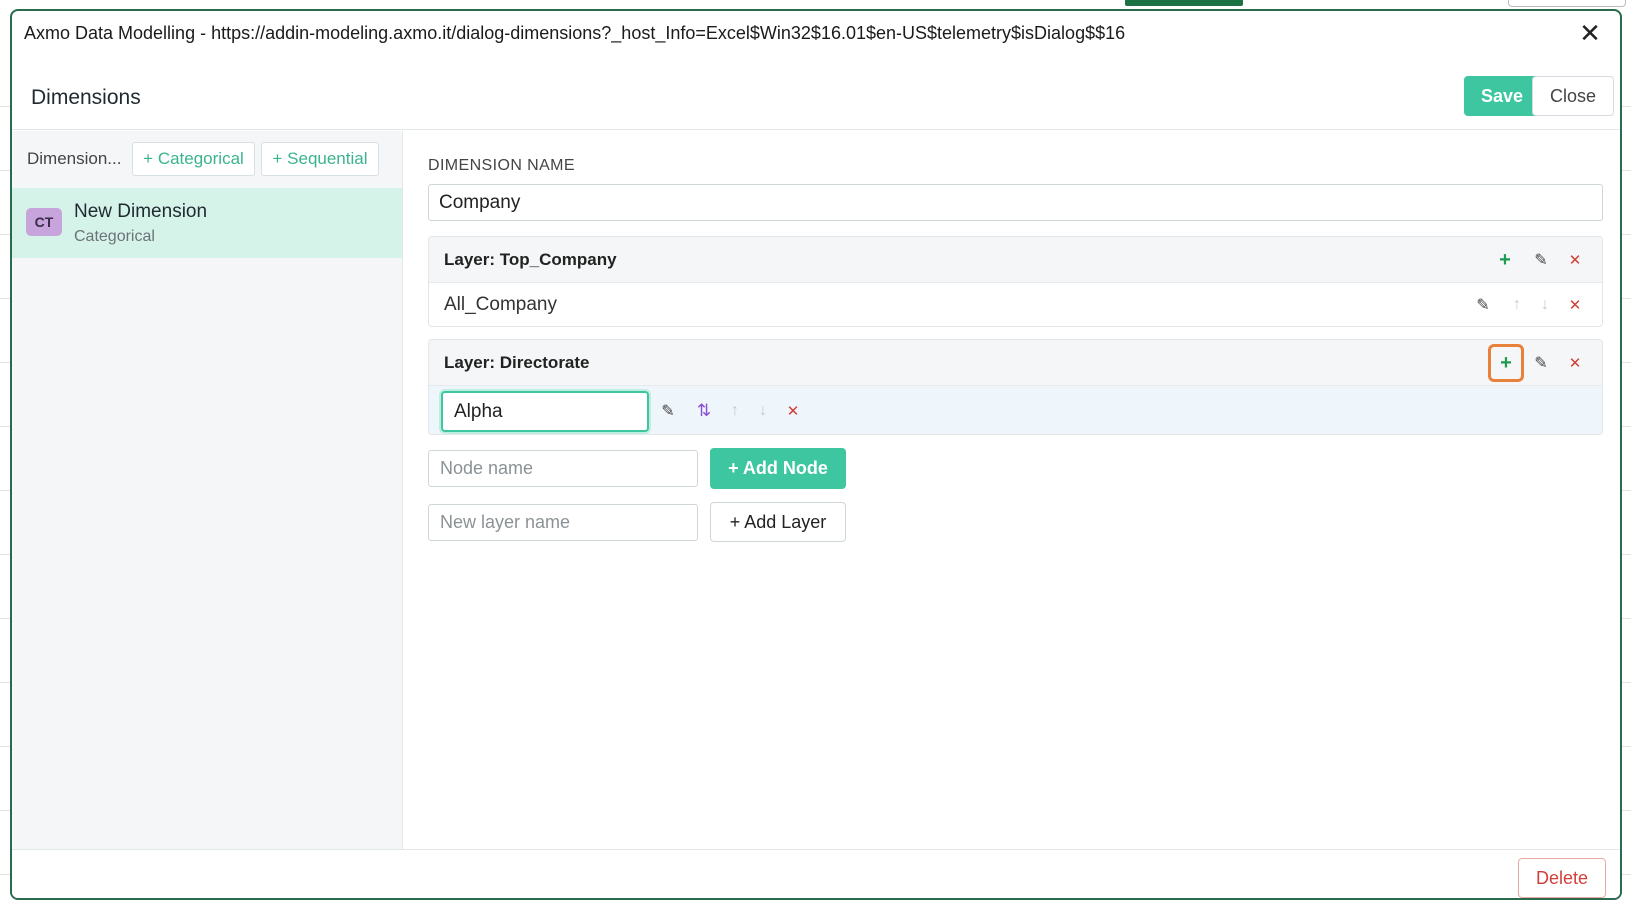  Describe the element at coordinates (1015, 410) in the screenshot. I see `node-edit-row: ✎ ⇅ ↑ ↓ ✕` at that location.